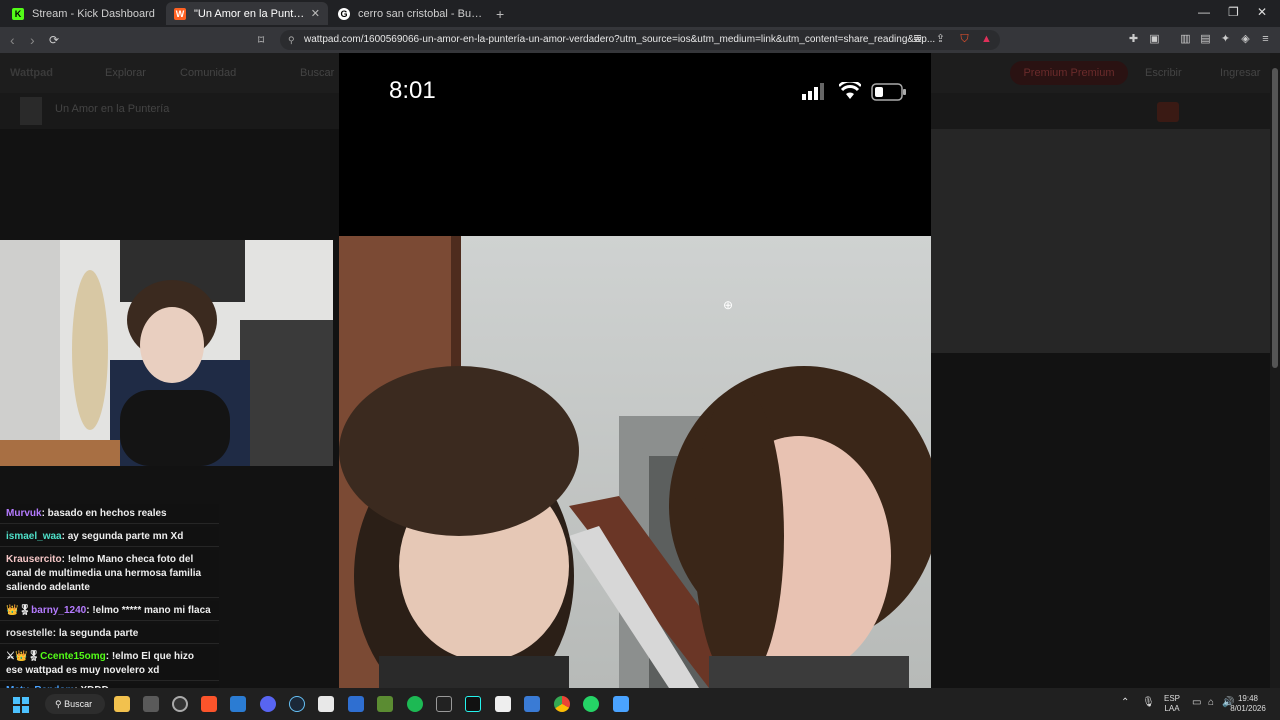 The image size is (1280, 720). I want to click on vs-icon, so click(356, 704).